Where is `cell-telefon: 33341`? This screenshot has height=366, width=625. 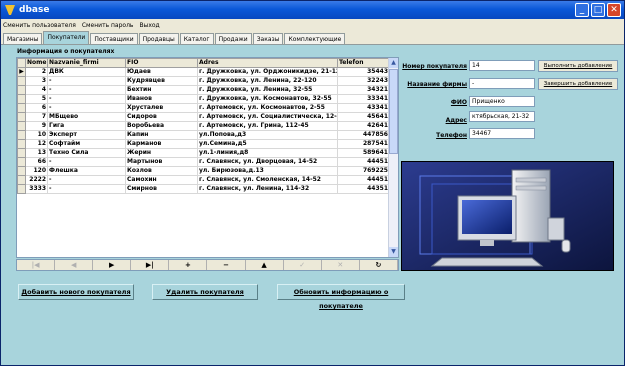
cell-telefon: 33341 is located at coordinates (363, 99).